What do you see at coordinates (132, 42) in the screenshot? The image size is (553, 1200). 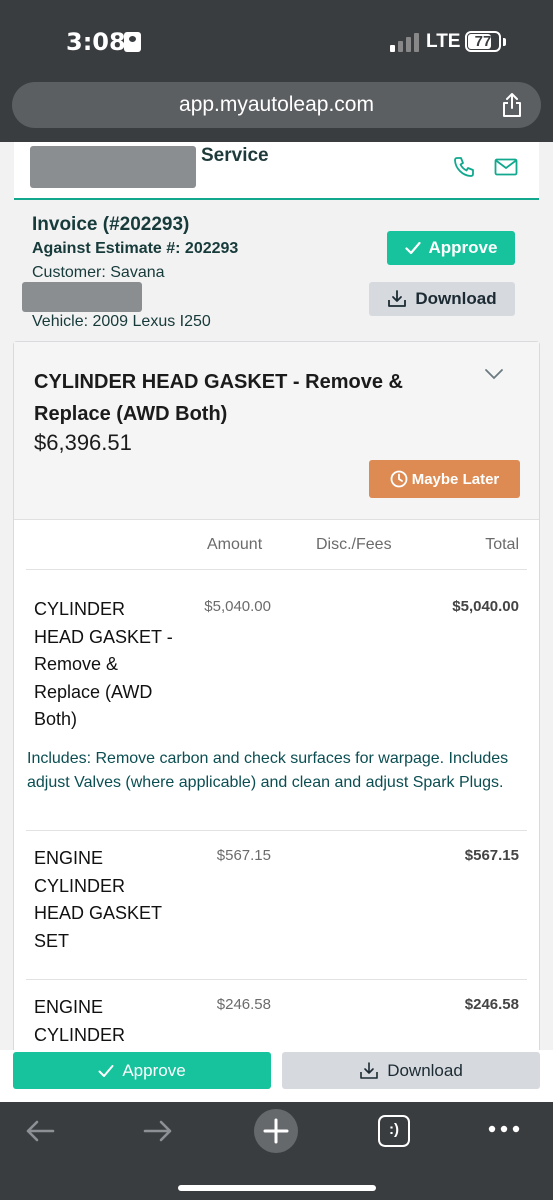 I see `id-card-icon` at bounding box center [132, 42].